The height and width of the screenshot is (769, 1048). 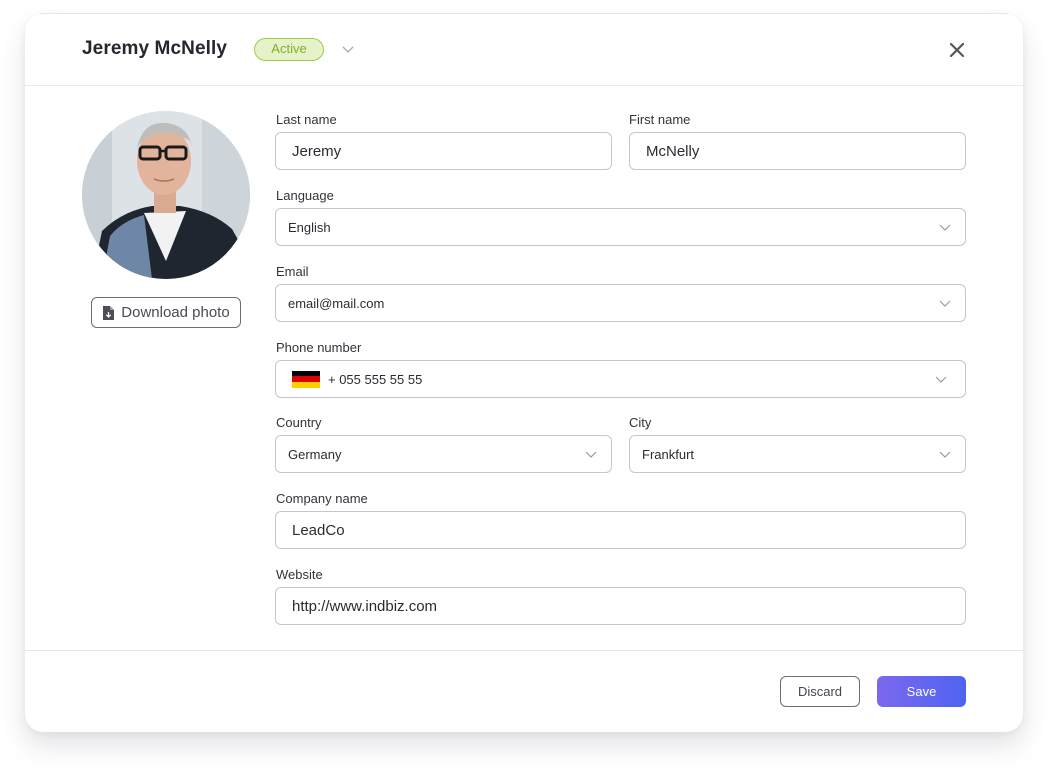 I want to click on language-label: Language, so click(x=305, y=195).